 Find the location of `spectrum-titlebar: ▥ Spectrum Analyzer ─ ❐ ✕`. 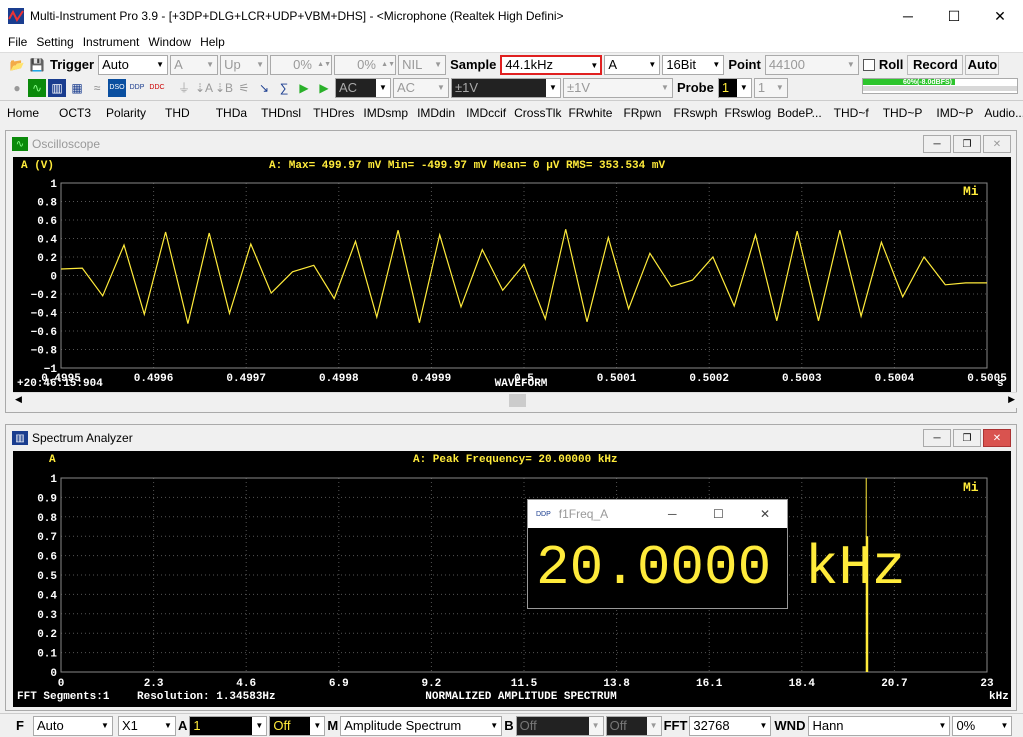

spectrum-titlebar: ▥ Spectrum Analyzer ─ ❐ ✕ is located at coordinates (511, 438).